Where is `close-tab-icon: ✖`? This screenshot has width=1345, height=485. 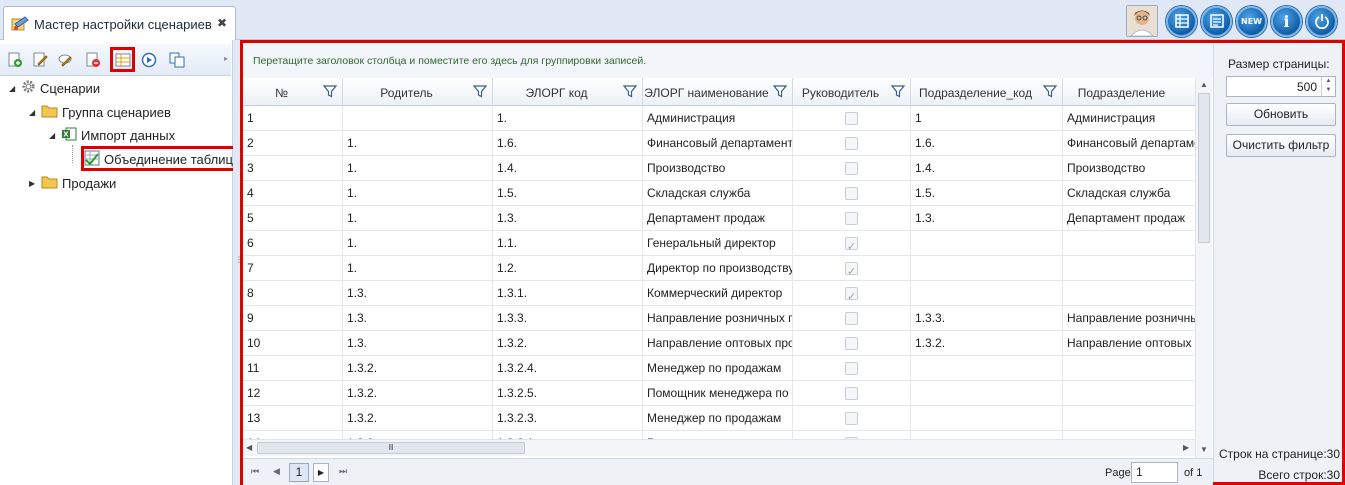 close-tab-icon: ✖ is located at coordinates (222, 23).